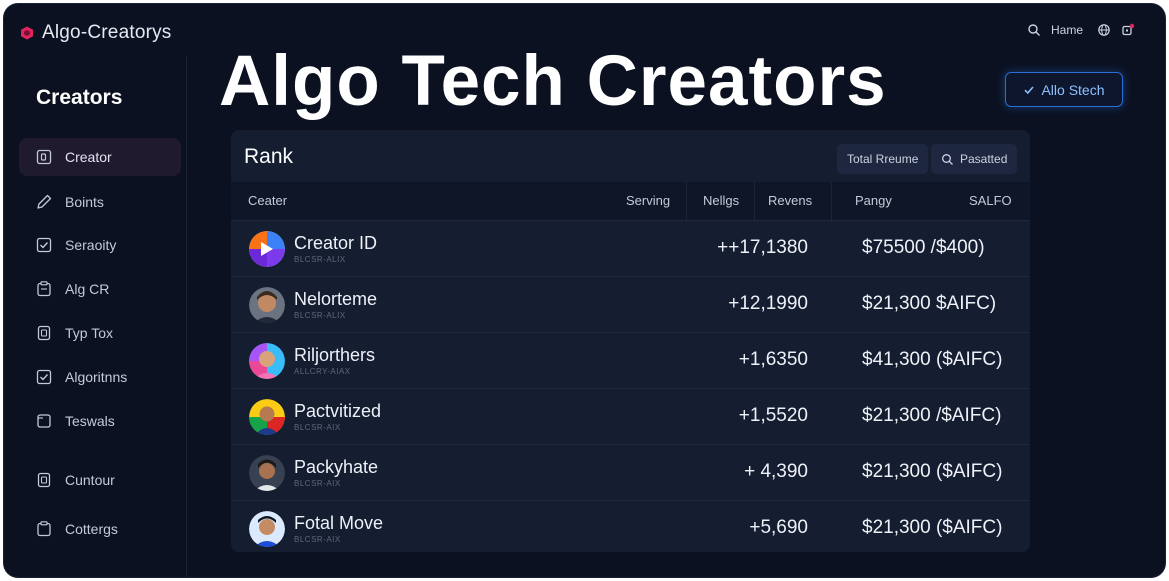 The height and width of the screenshot is (581, 1169). I want to click on sidebar-item-algoritnns: Algoritnns, so click(100, 377).